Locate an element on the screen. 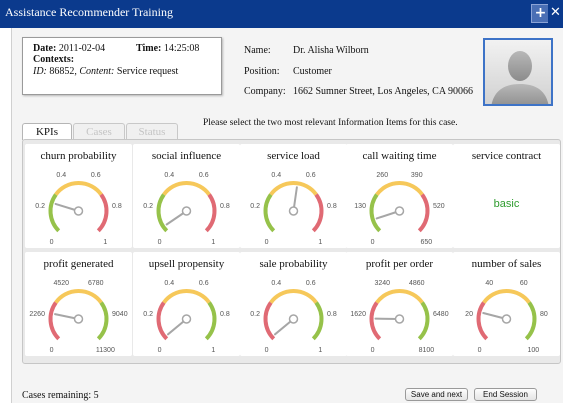  kpi-card: profit generated 0 2260 4520 6780 9040 11300 is located at coordinates (78, 304).